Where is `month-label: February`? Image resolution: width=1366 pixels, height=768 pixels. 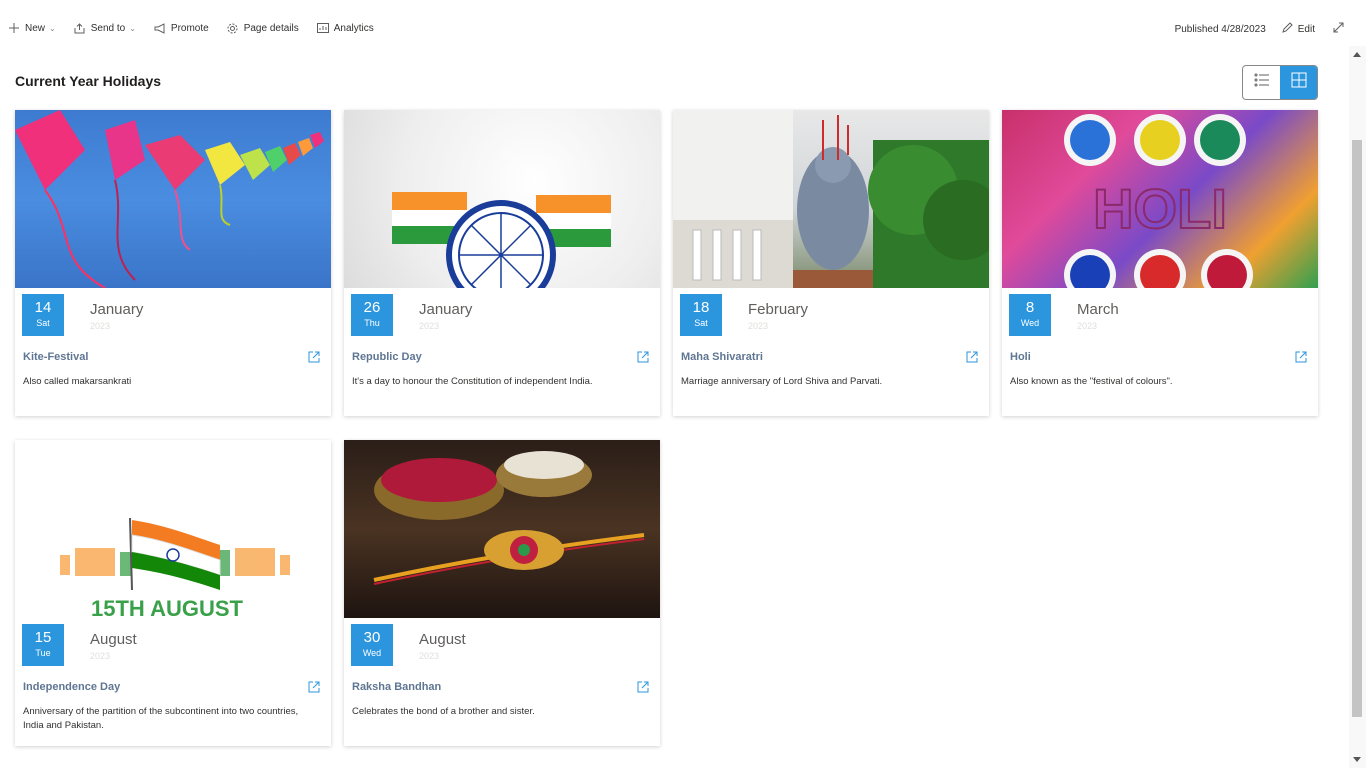 month-label: February is located at coordinates (778, 309).